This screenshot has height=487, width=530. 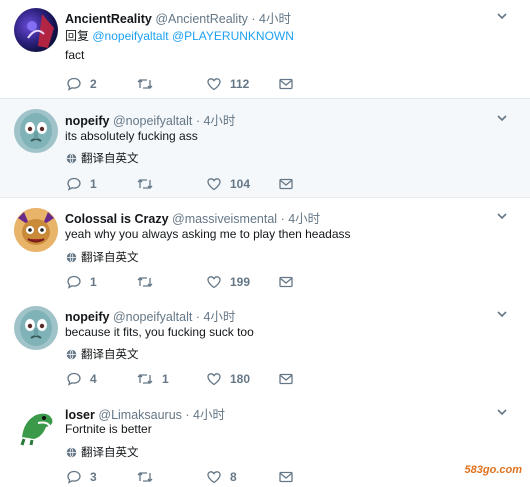 I want to click on tweet-header: loser @Limaksaurus · 4小时, so click(x=145, y=413).